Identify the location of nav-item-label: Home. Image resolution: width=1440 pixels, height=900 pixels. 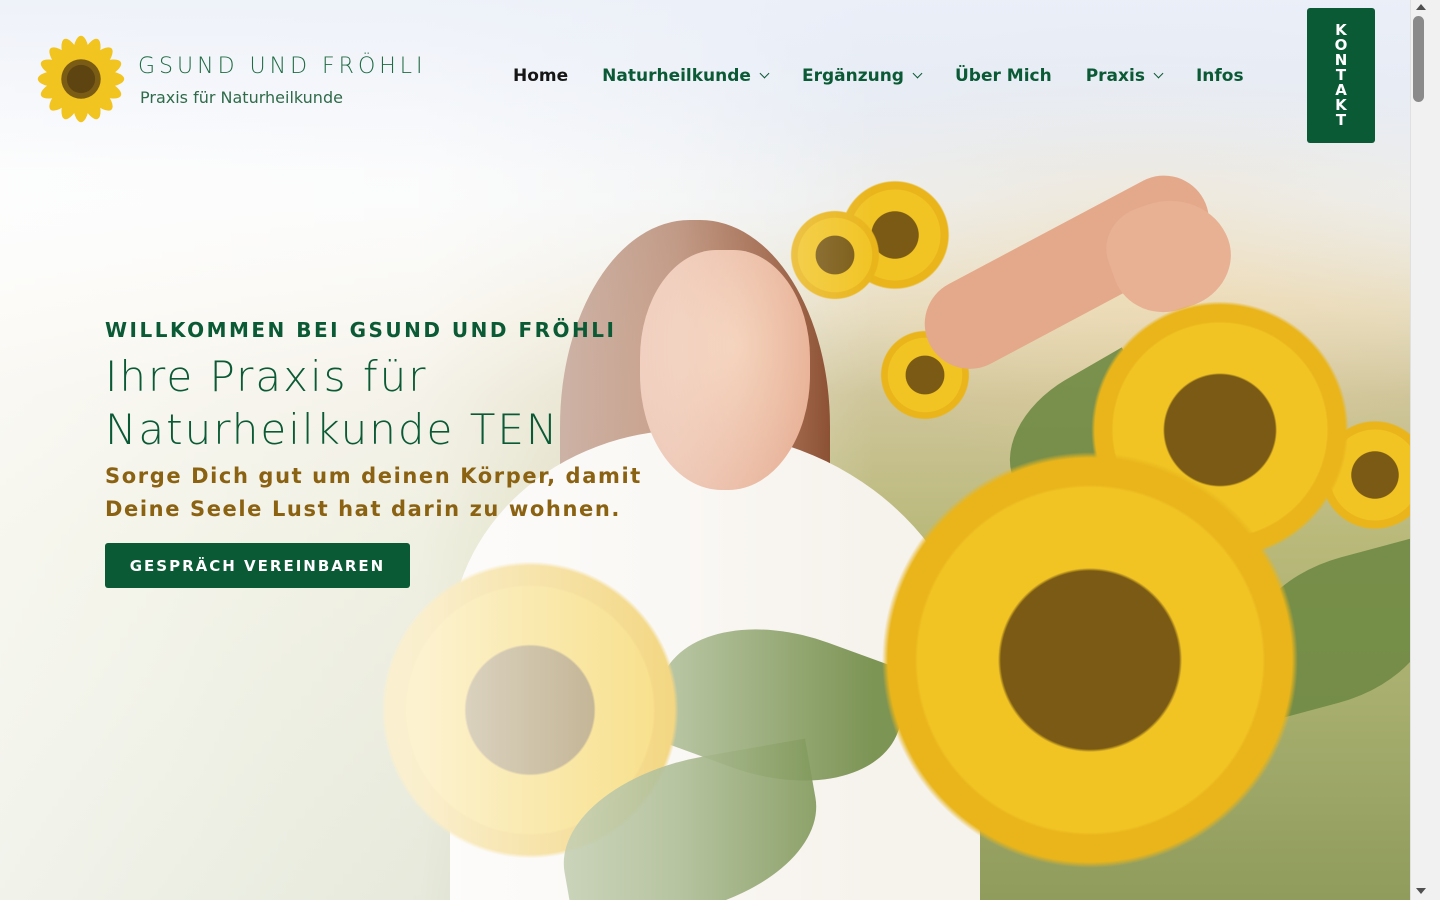
(541, 76).